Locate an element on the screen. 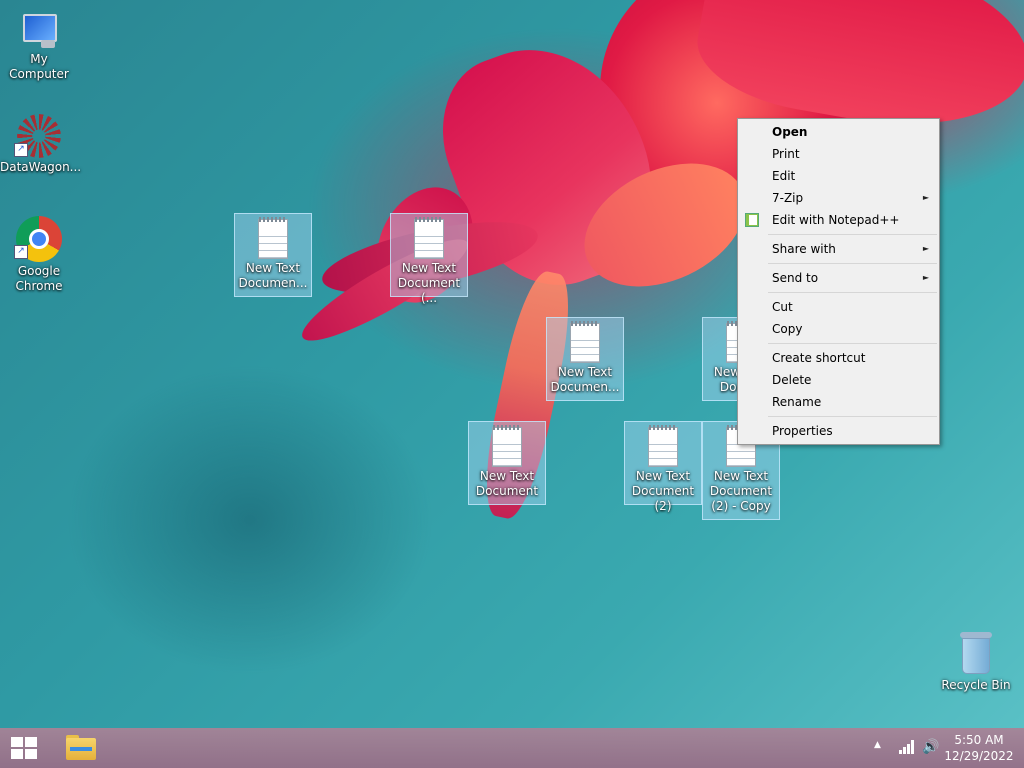 This screenshot has height=768, width=1024. menu-item-label: Edit is located at coordinates (784, 176).